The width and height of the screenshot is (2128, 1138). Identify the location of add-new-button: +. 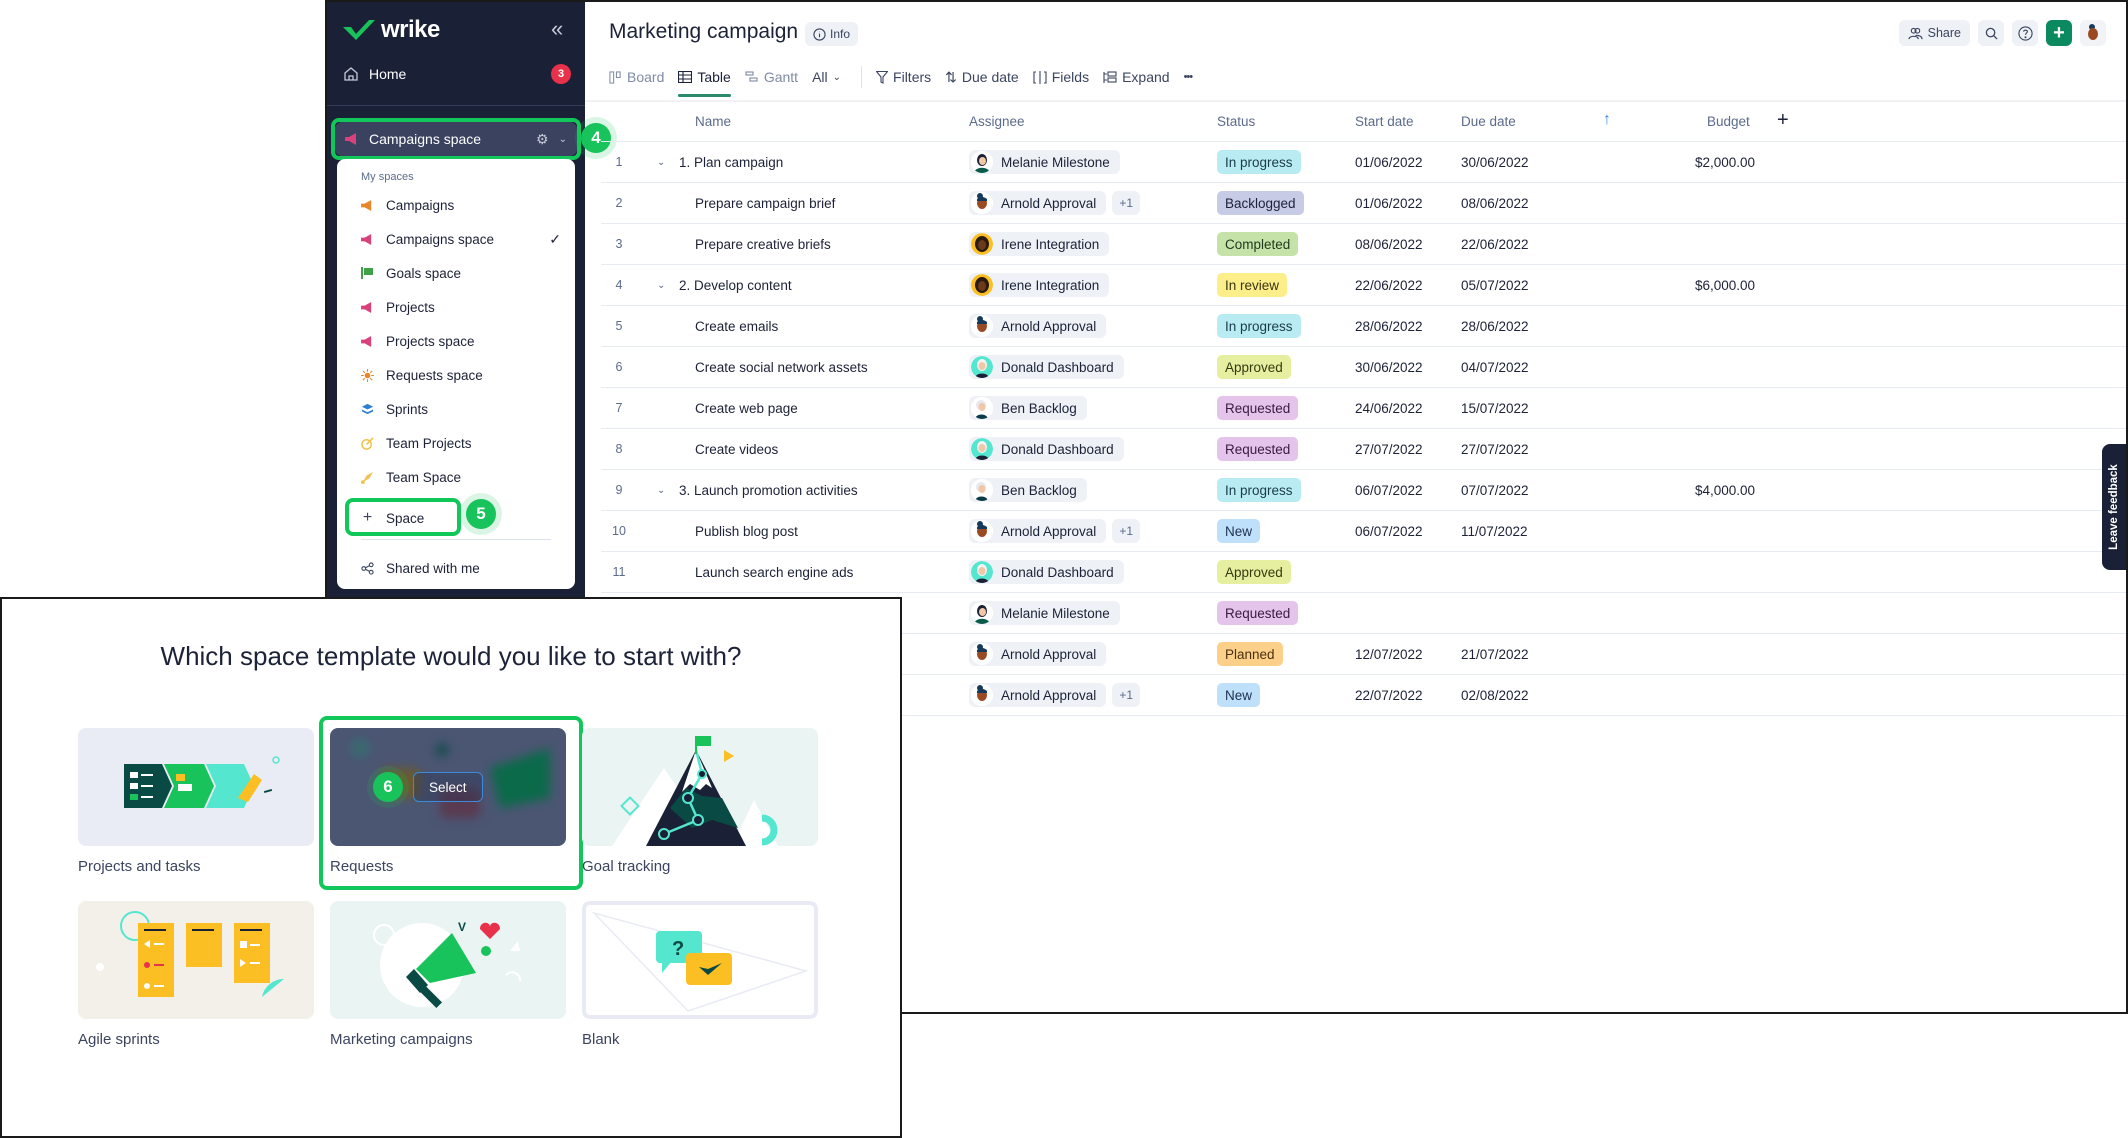
(2059, 33).